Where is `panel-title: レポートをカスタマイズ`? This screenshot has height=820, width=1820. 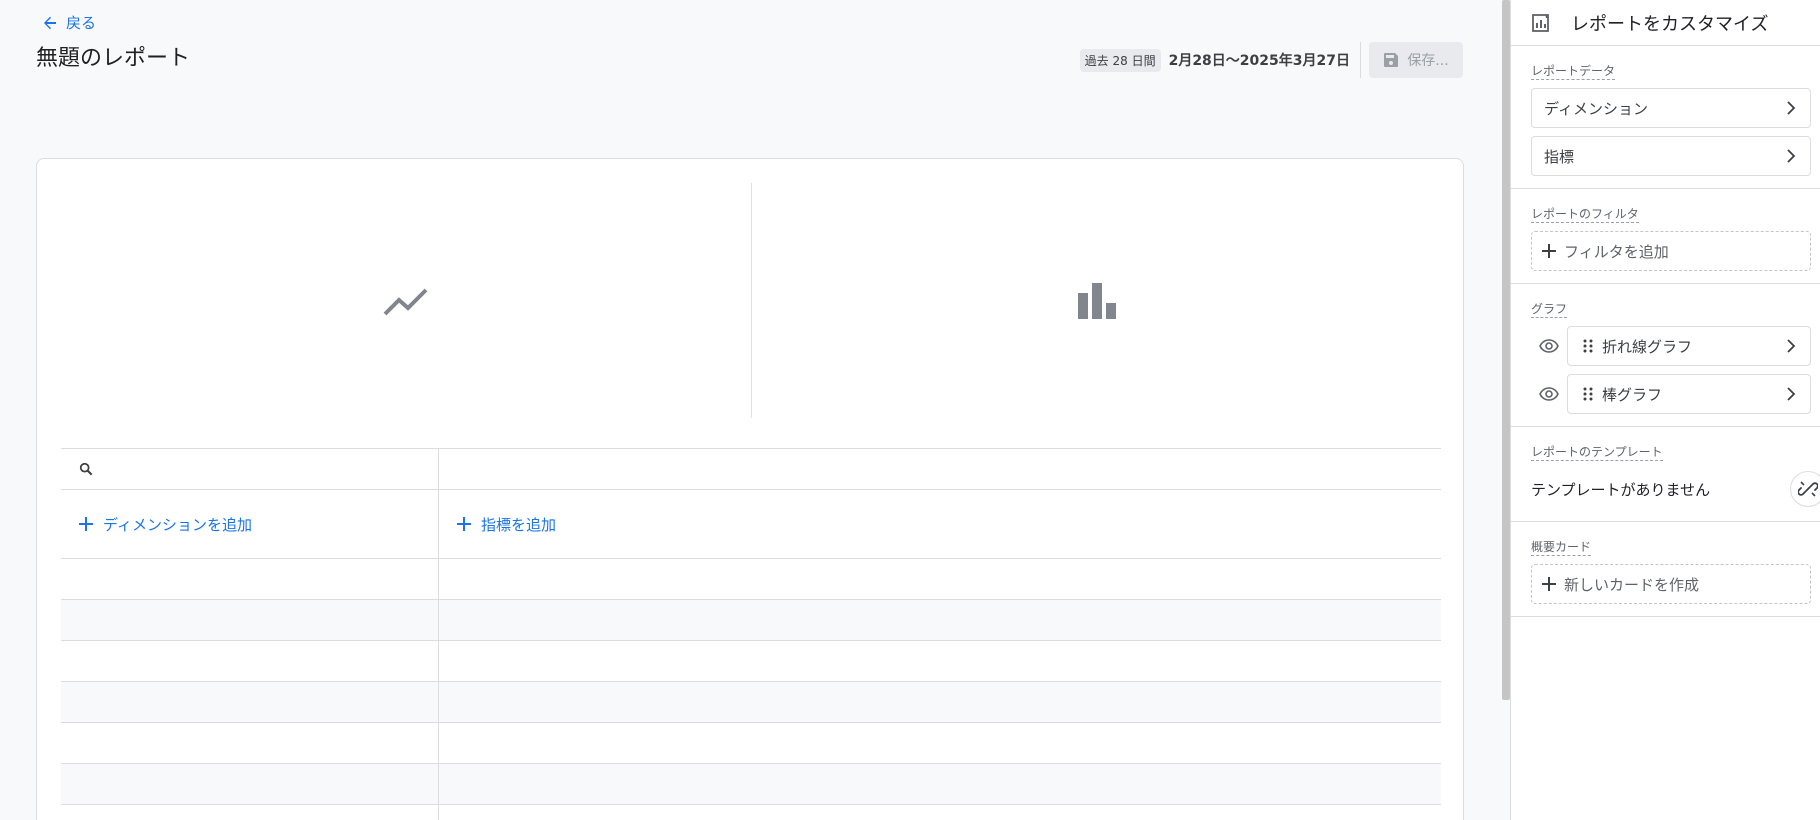
panel-title: レポートをカスタマイズ is located at coordinates (1670, 24).